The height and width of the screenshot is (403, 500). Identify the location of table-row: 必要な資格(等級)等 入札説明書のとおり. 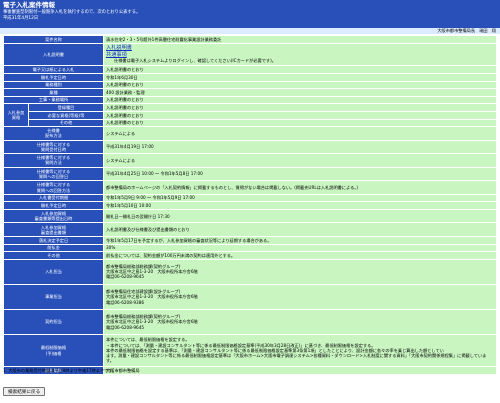
(250, 115).